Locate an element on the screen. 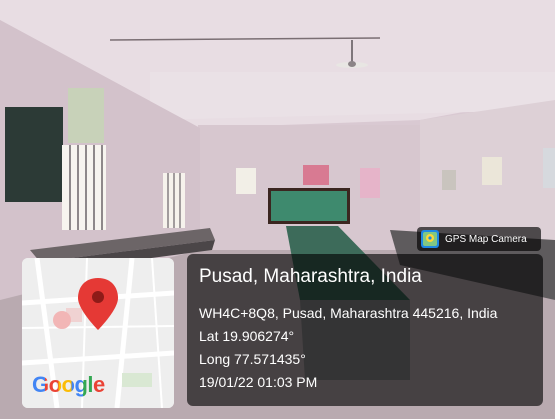 The width and height of the screenshot is (555, 419). map-thumbnail: Google is located at coordinates (98, 333).